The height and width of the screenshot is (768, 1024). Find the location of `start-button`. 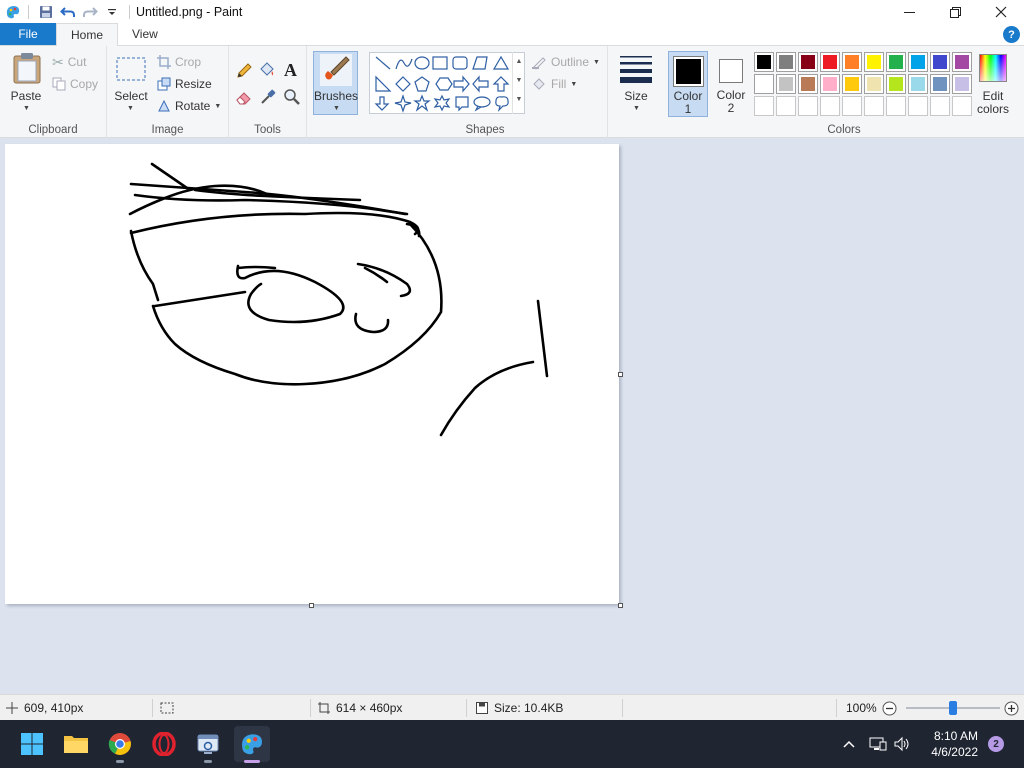

start-button is located at coordinates (32, 744).